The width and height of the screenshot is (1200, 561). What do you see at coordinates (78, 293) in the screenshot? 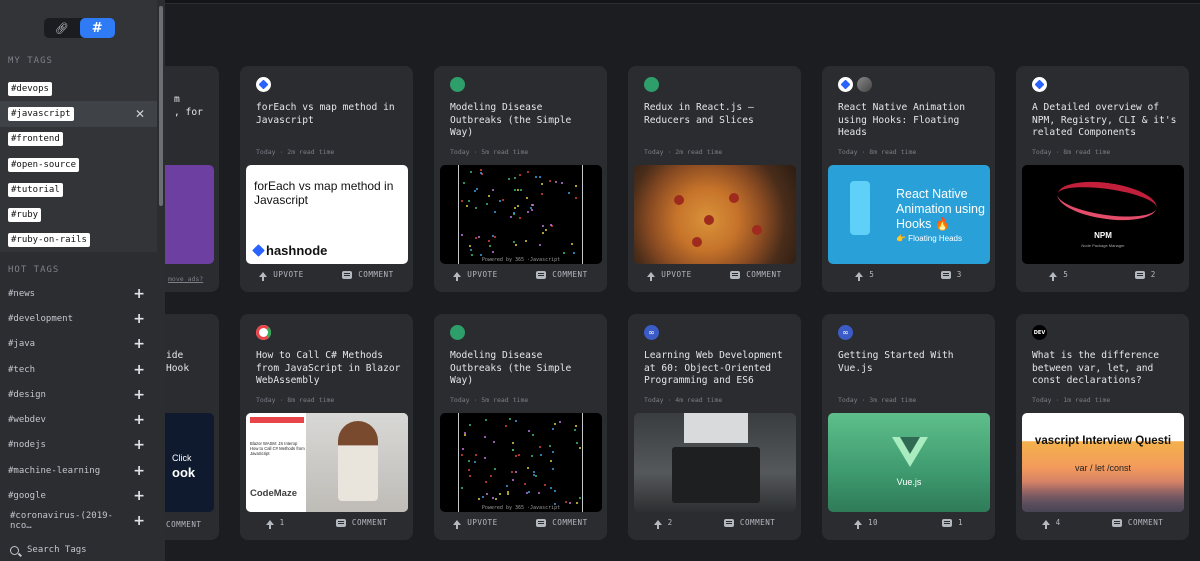
I see `hot-tag-item: #news +` at bounding box center [78, 293].